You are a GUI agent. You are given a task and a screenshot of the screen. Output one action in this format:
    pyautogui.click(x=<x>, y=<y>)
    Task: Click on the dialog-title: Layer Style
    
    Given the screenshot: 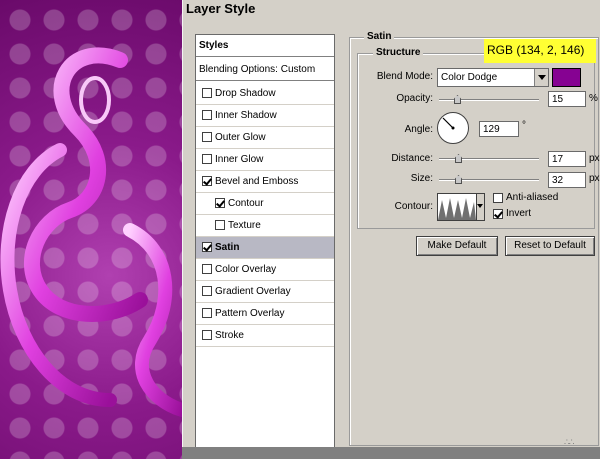 What is the action you would take?
    pyautogui.click(x=221, y=8)
    